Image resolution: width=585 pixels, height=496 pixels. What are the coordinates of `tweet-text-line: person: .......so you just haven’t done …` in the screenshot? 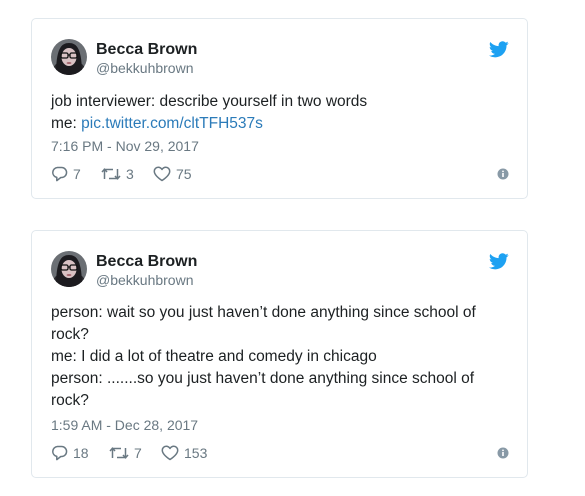 It's located at (263, 389).